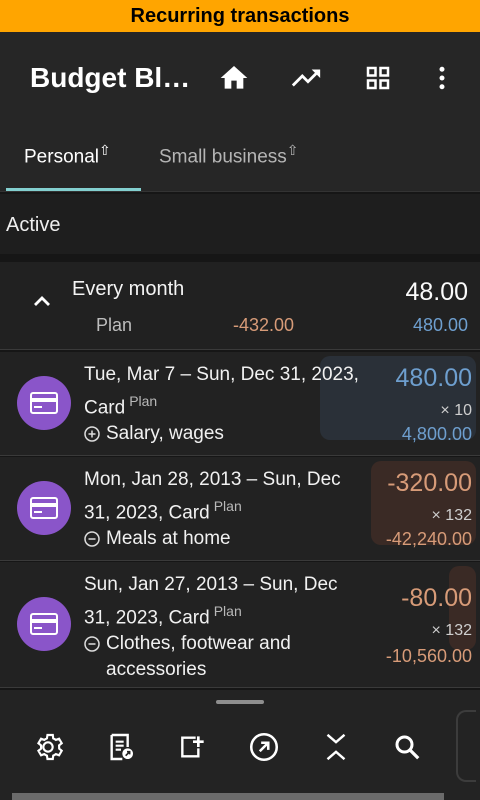  I want to click on horizontal-scrollbar, so click(228, 796).